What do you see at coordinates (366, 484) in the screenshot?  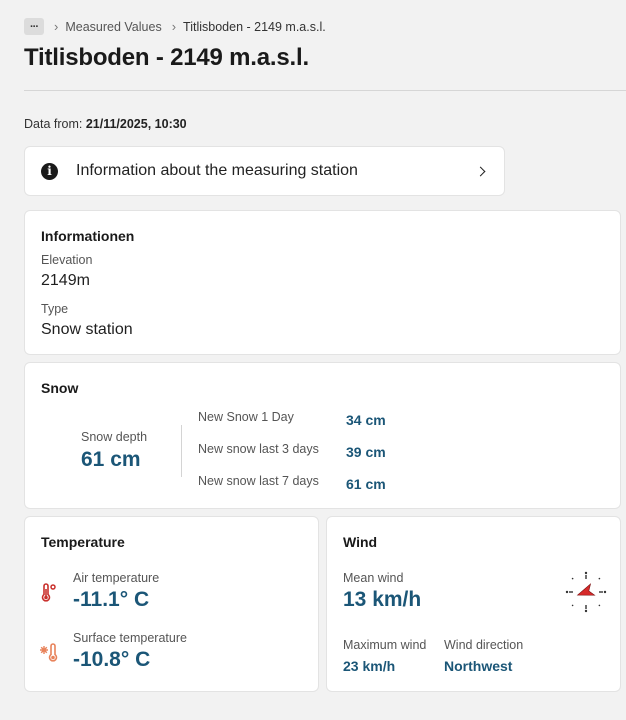 I see `new-snow-7-days-value: 61 cm` at bounding box center [366, 484].